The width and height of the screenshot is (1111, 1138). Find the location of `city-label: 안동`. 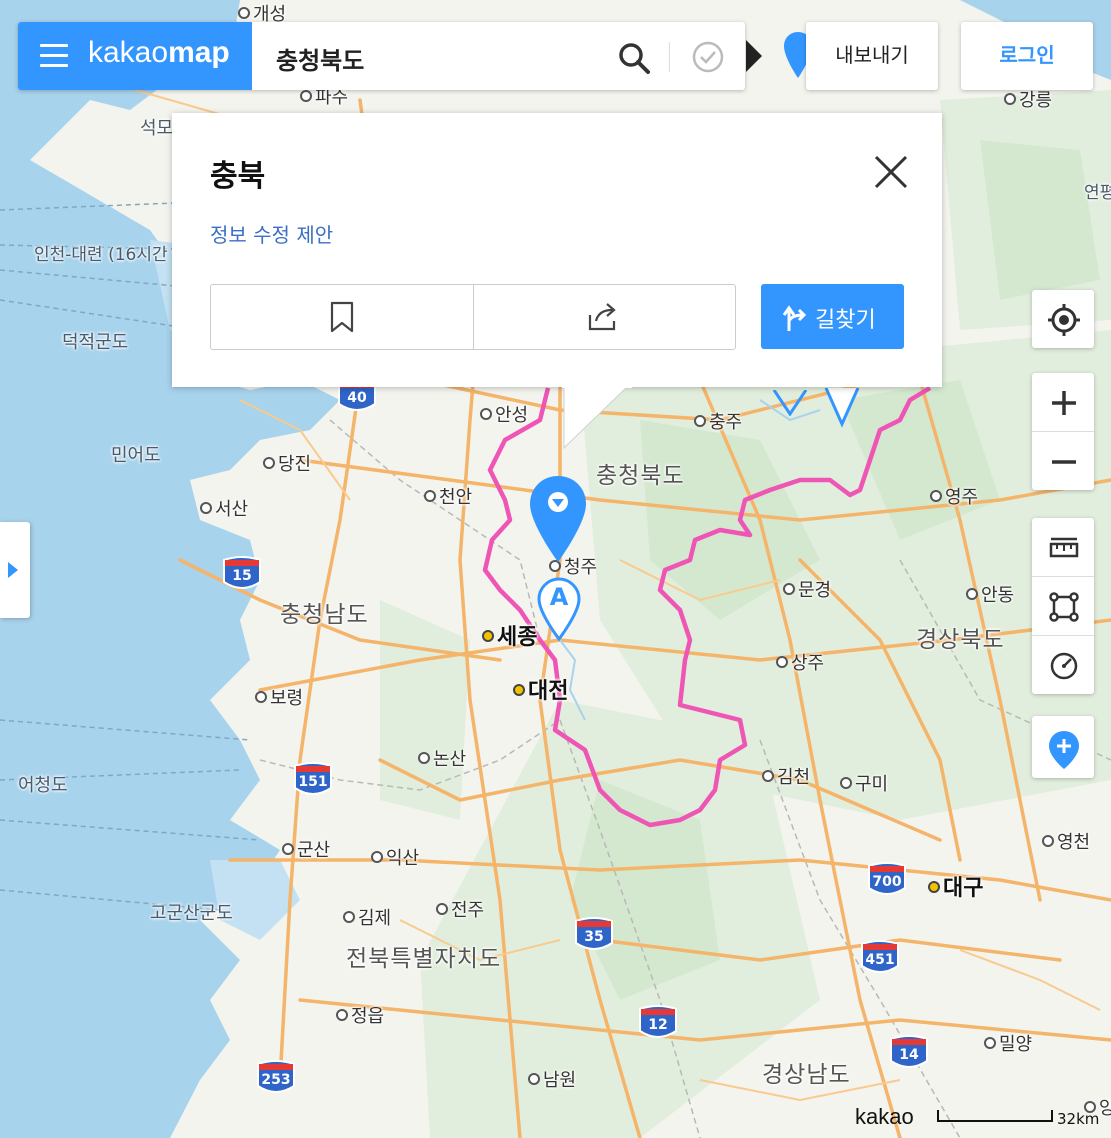

city-label: 안동 is located at coordinates (990, 594).